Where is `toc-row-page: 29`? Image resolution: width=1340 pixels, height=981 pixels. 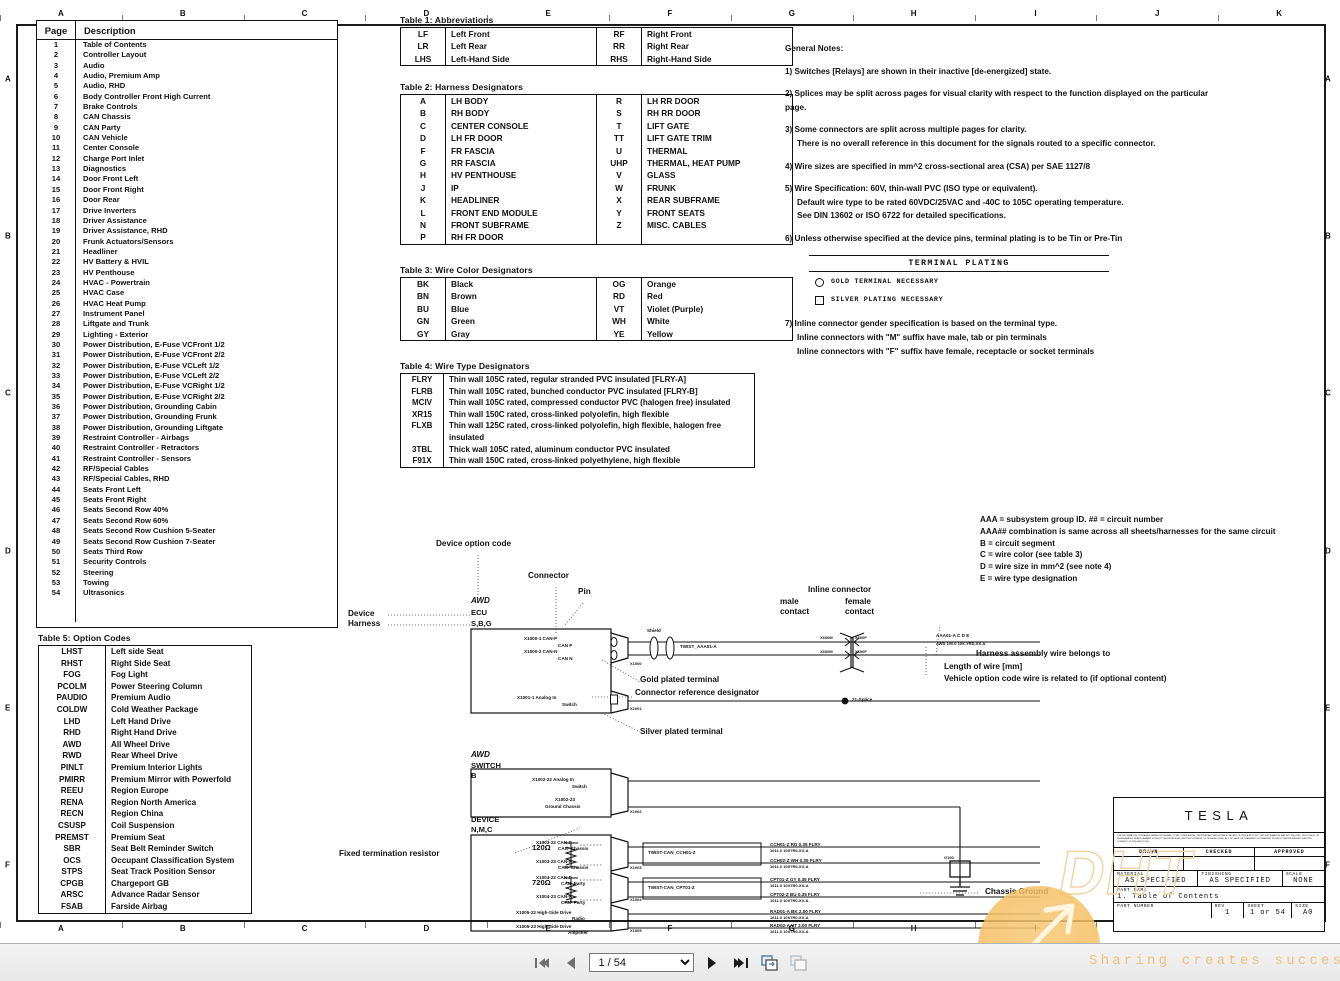 toc-row-page: 29 is located at coordinates (56, 334).